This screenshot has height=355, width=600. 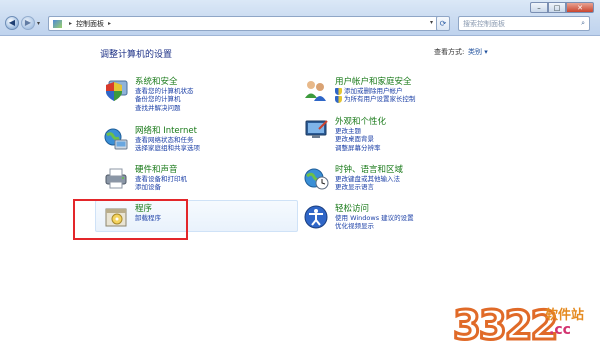 What do you see at coordinates (375, 82) in the screenshot?
I see `category-title: 用户帐户和家庭安全` at bounding box center [375, 82].